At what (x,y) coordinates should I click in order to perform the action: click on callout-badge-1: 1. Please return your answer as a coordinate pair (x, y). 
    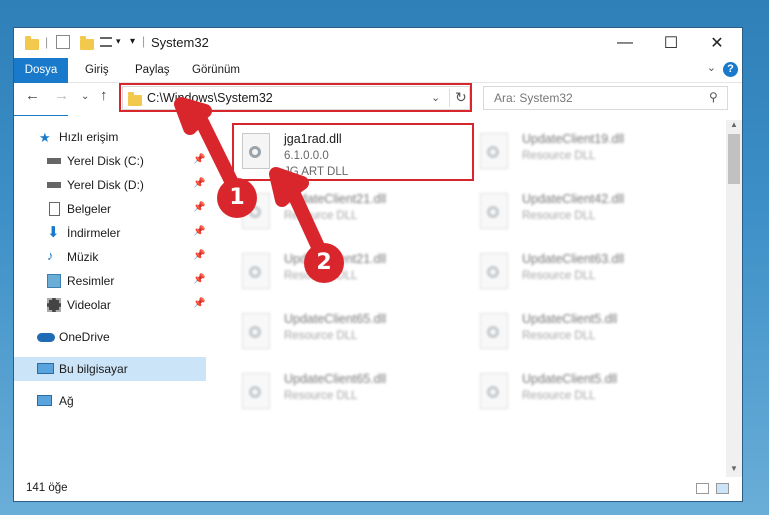
    Looking at the image, I should click on (237, 198).